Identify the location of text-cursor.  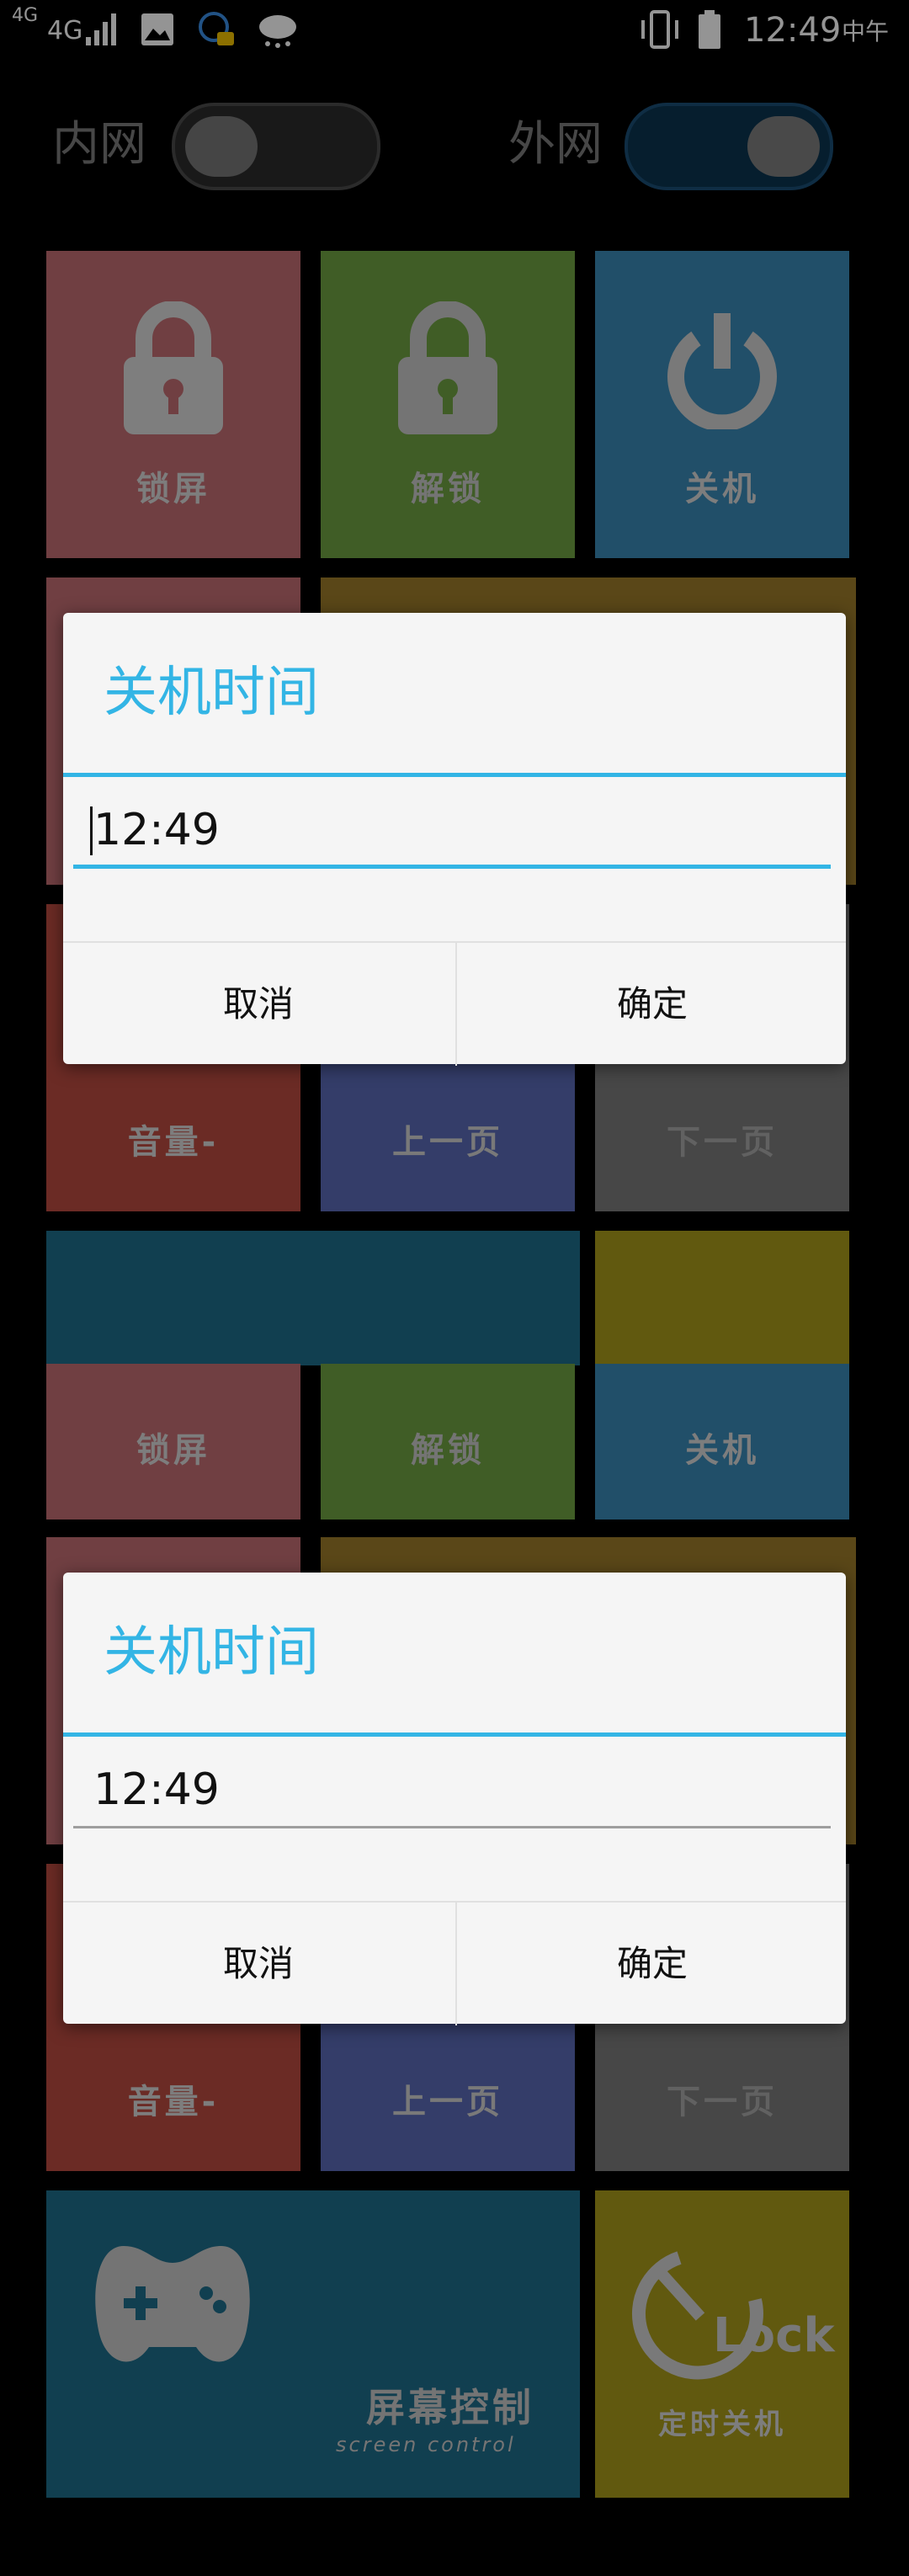
(91, 831).